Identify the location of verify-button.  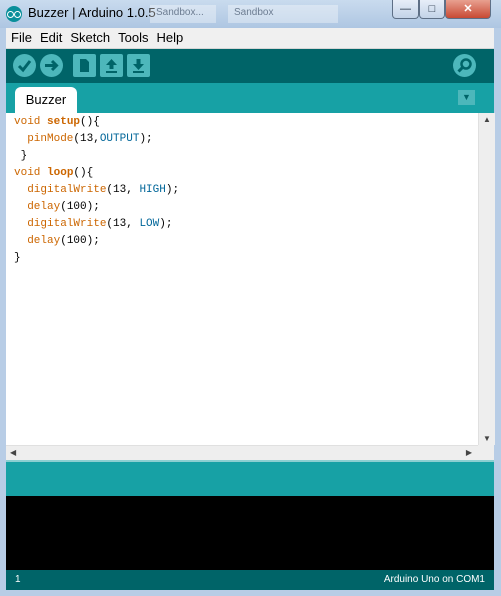
(24, 65).